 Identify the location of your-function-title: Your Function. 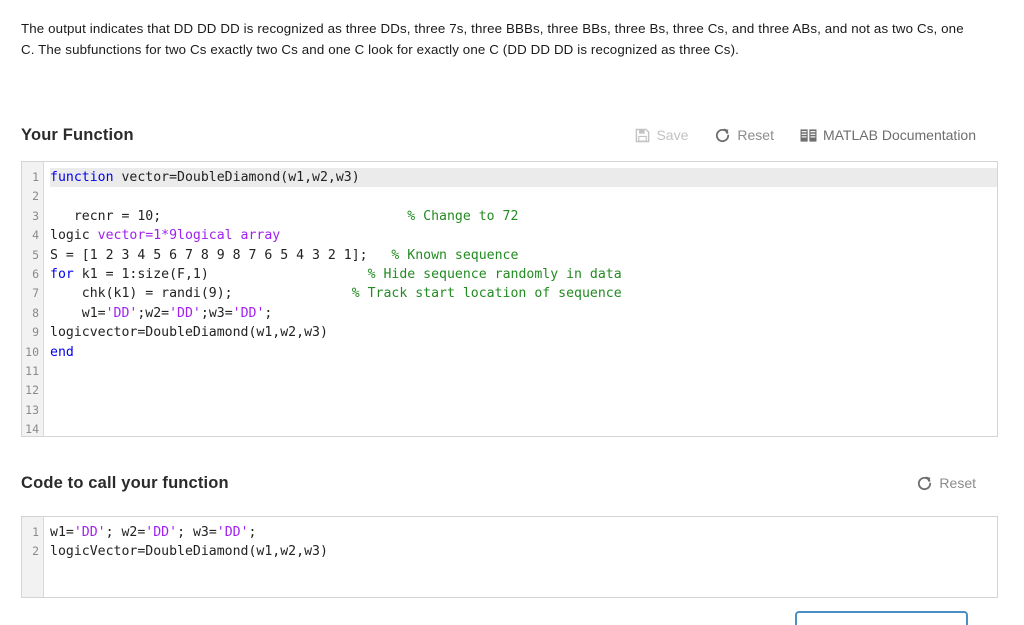
(77, 134).